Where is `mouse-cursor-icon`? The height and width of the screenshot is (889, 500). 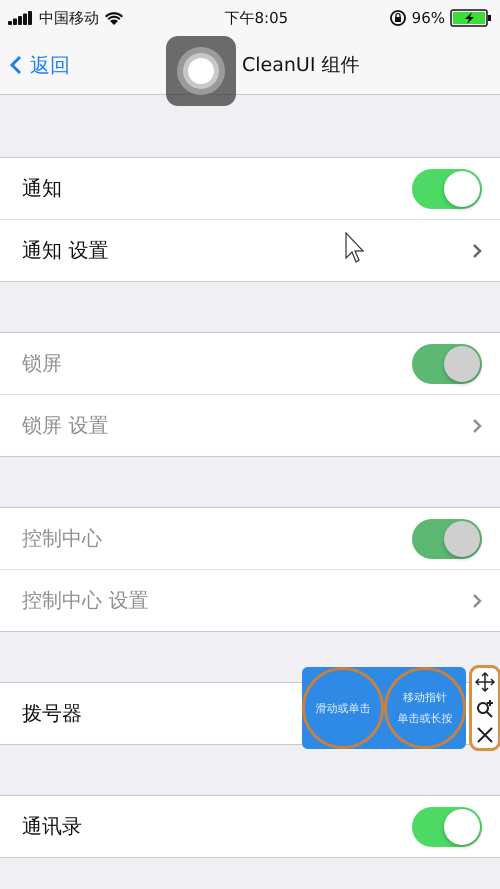
mouse-cursor-icon is located at coordinates (354, 248).